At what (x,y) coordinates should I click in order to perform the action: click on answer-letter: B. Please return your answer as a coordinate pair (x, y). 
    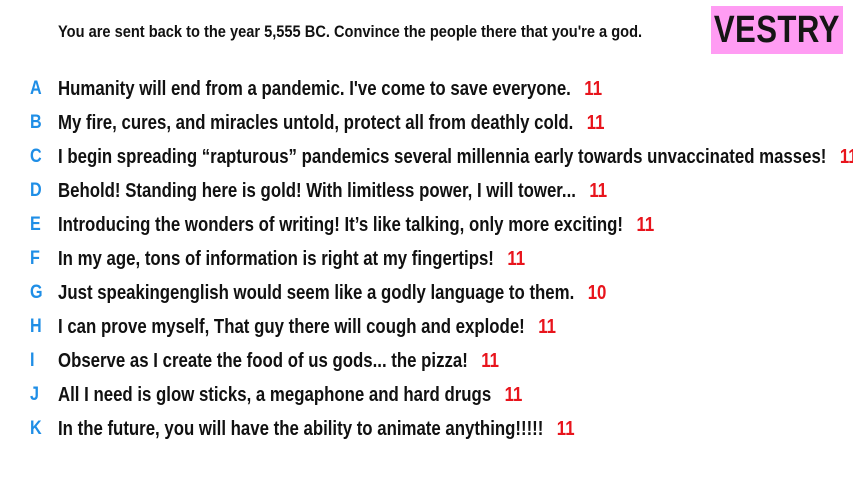
    Looking at the image, I should click on (36, 122).